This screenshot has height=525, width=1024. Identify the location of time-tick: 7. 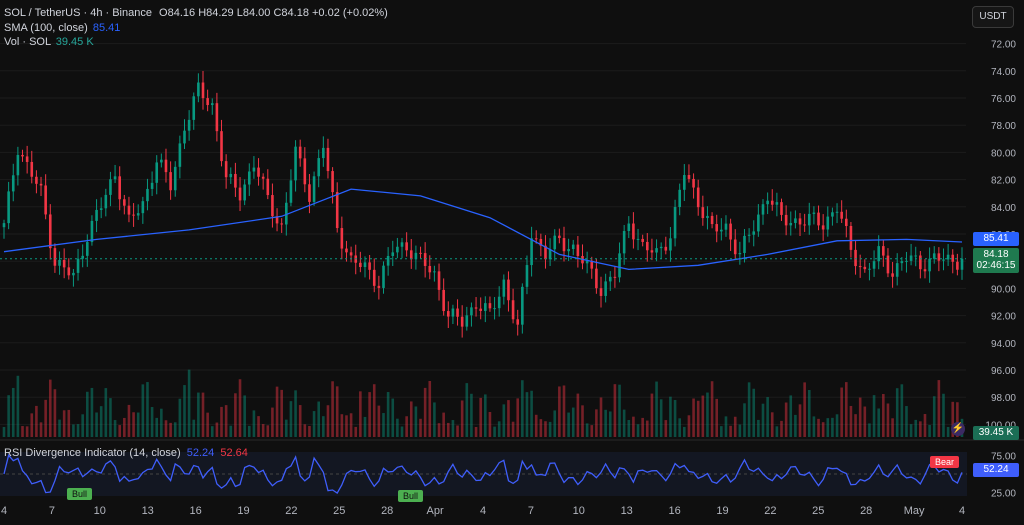
(531, 511).